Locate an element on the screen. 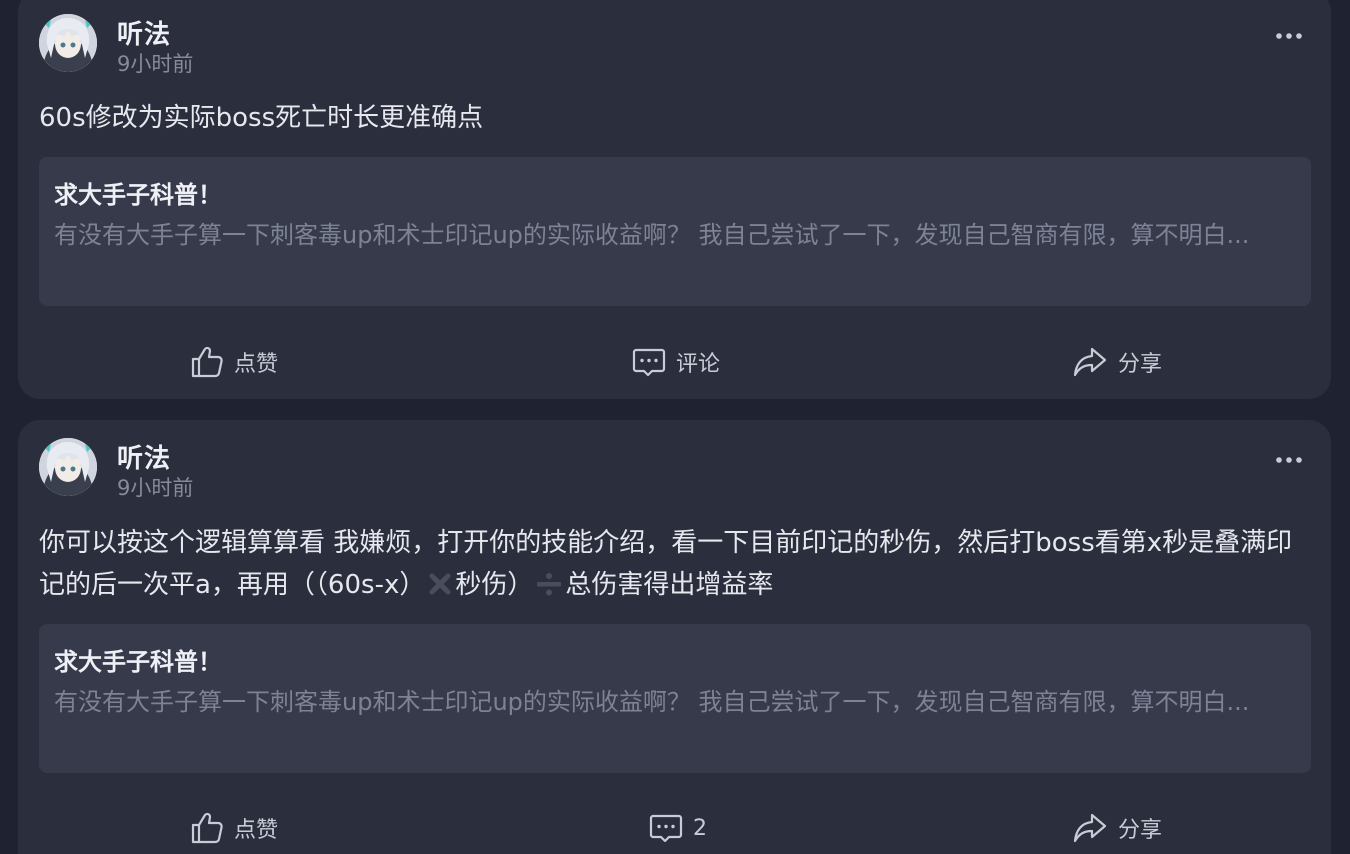  action-bar: 点赞 评论 分享 is located at coordinates (674, 362).